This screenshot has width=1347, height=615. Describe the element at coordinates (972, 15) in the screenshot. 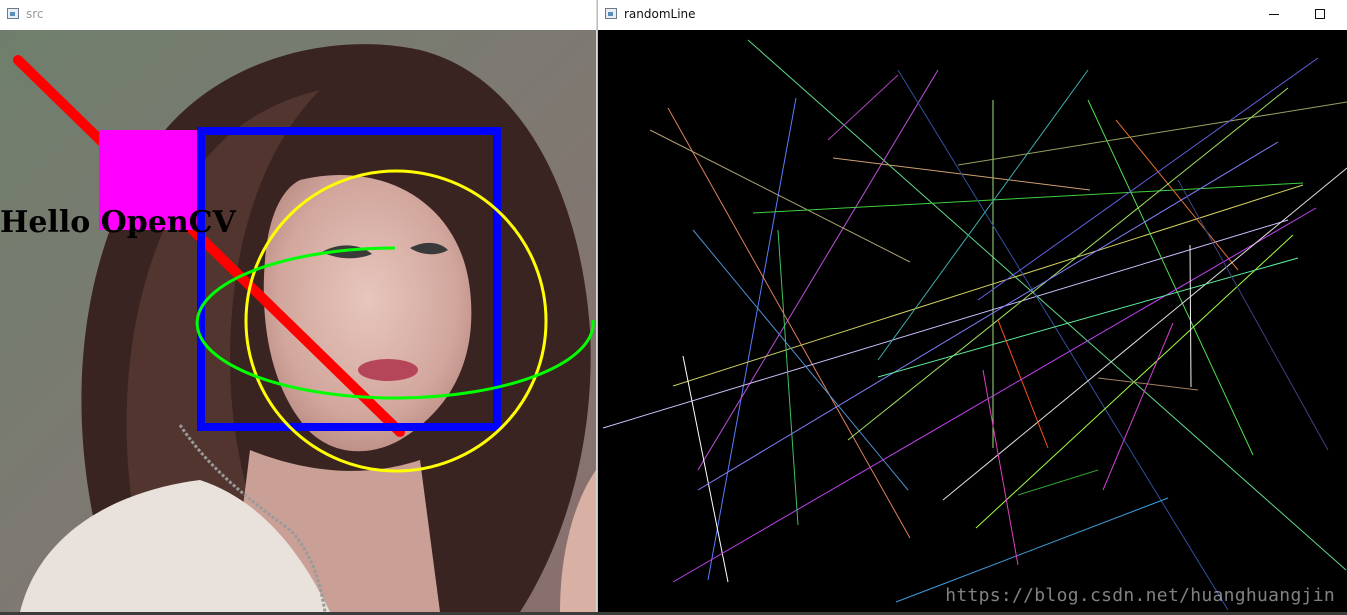

I see `randomline-titlebar: randomLine` at that location.